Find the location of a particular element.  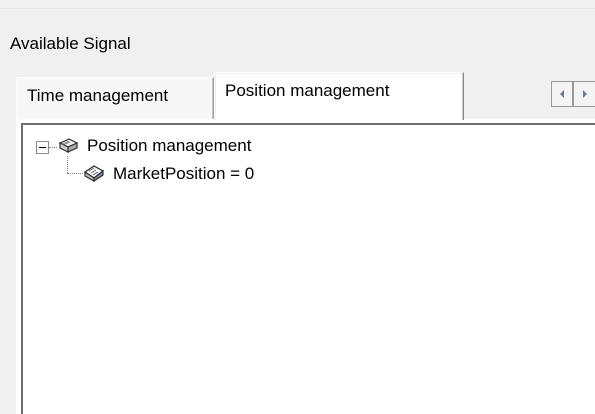

tree-connector-vertical is located at coordinates (67, 164).